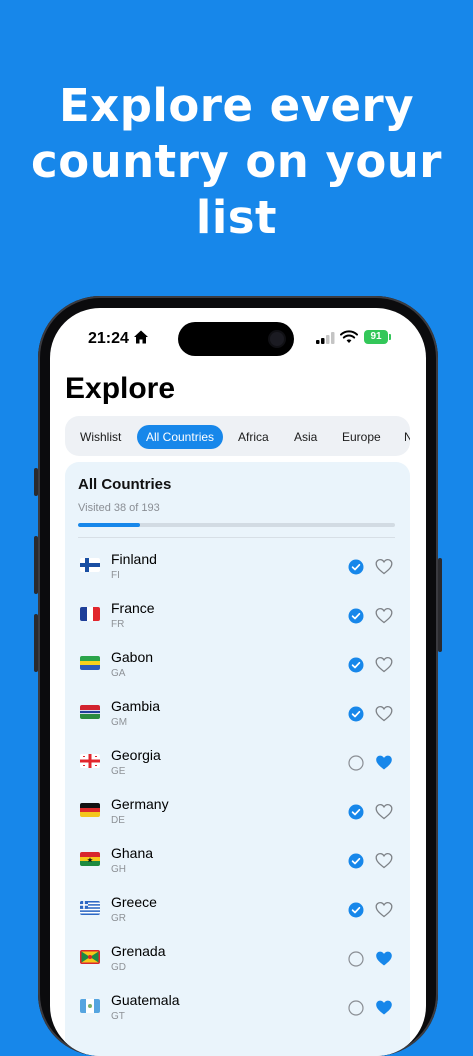 Image resolution: width=473 pixels, height=1056 pixels. What do you see at coordinates (109, 525) in the screenshot?
I see `visited-progress-fill` at bounding box center [109, 525].